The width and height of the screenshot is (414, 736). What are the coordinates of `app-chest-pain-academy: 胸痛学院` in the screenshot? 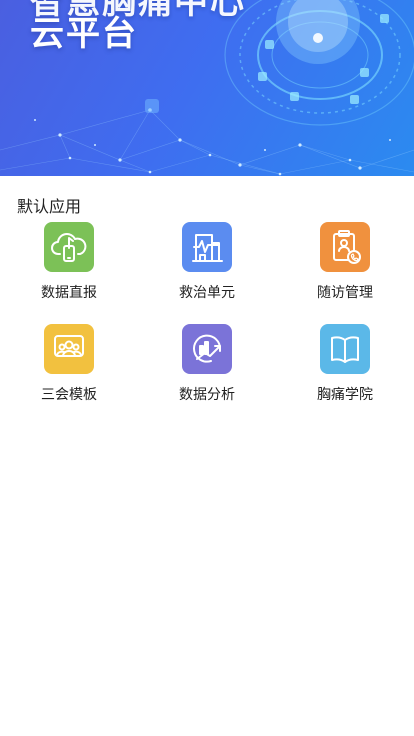 It's located at (345, 375).